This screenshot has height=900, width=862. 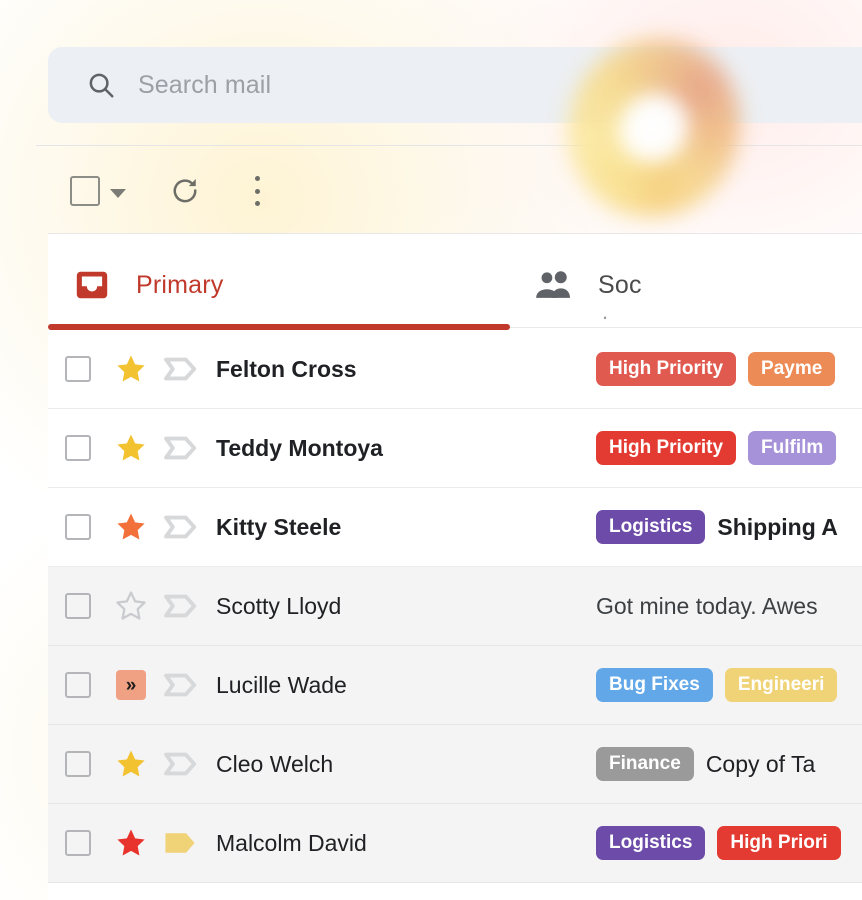 I want to click on chevron-down-icon, so click(x=118, y=193).